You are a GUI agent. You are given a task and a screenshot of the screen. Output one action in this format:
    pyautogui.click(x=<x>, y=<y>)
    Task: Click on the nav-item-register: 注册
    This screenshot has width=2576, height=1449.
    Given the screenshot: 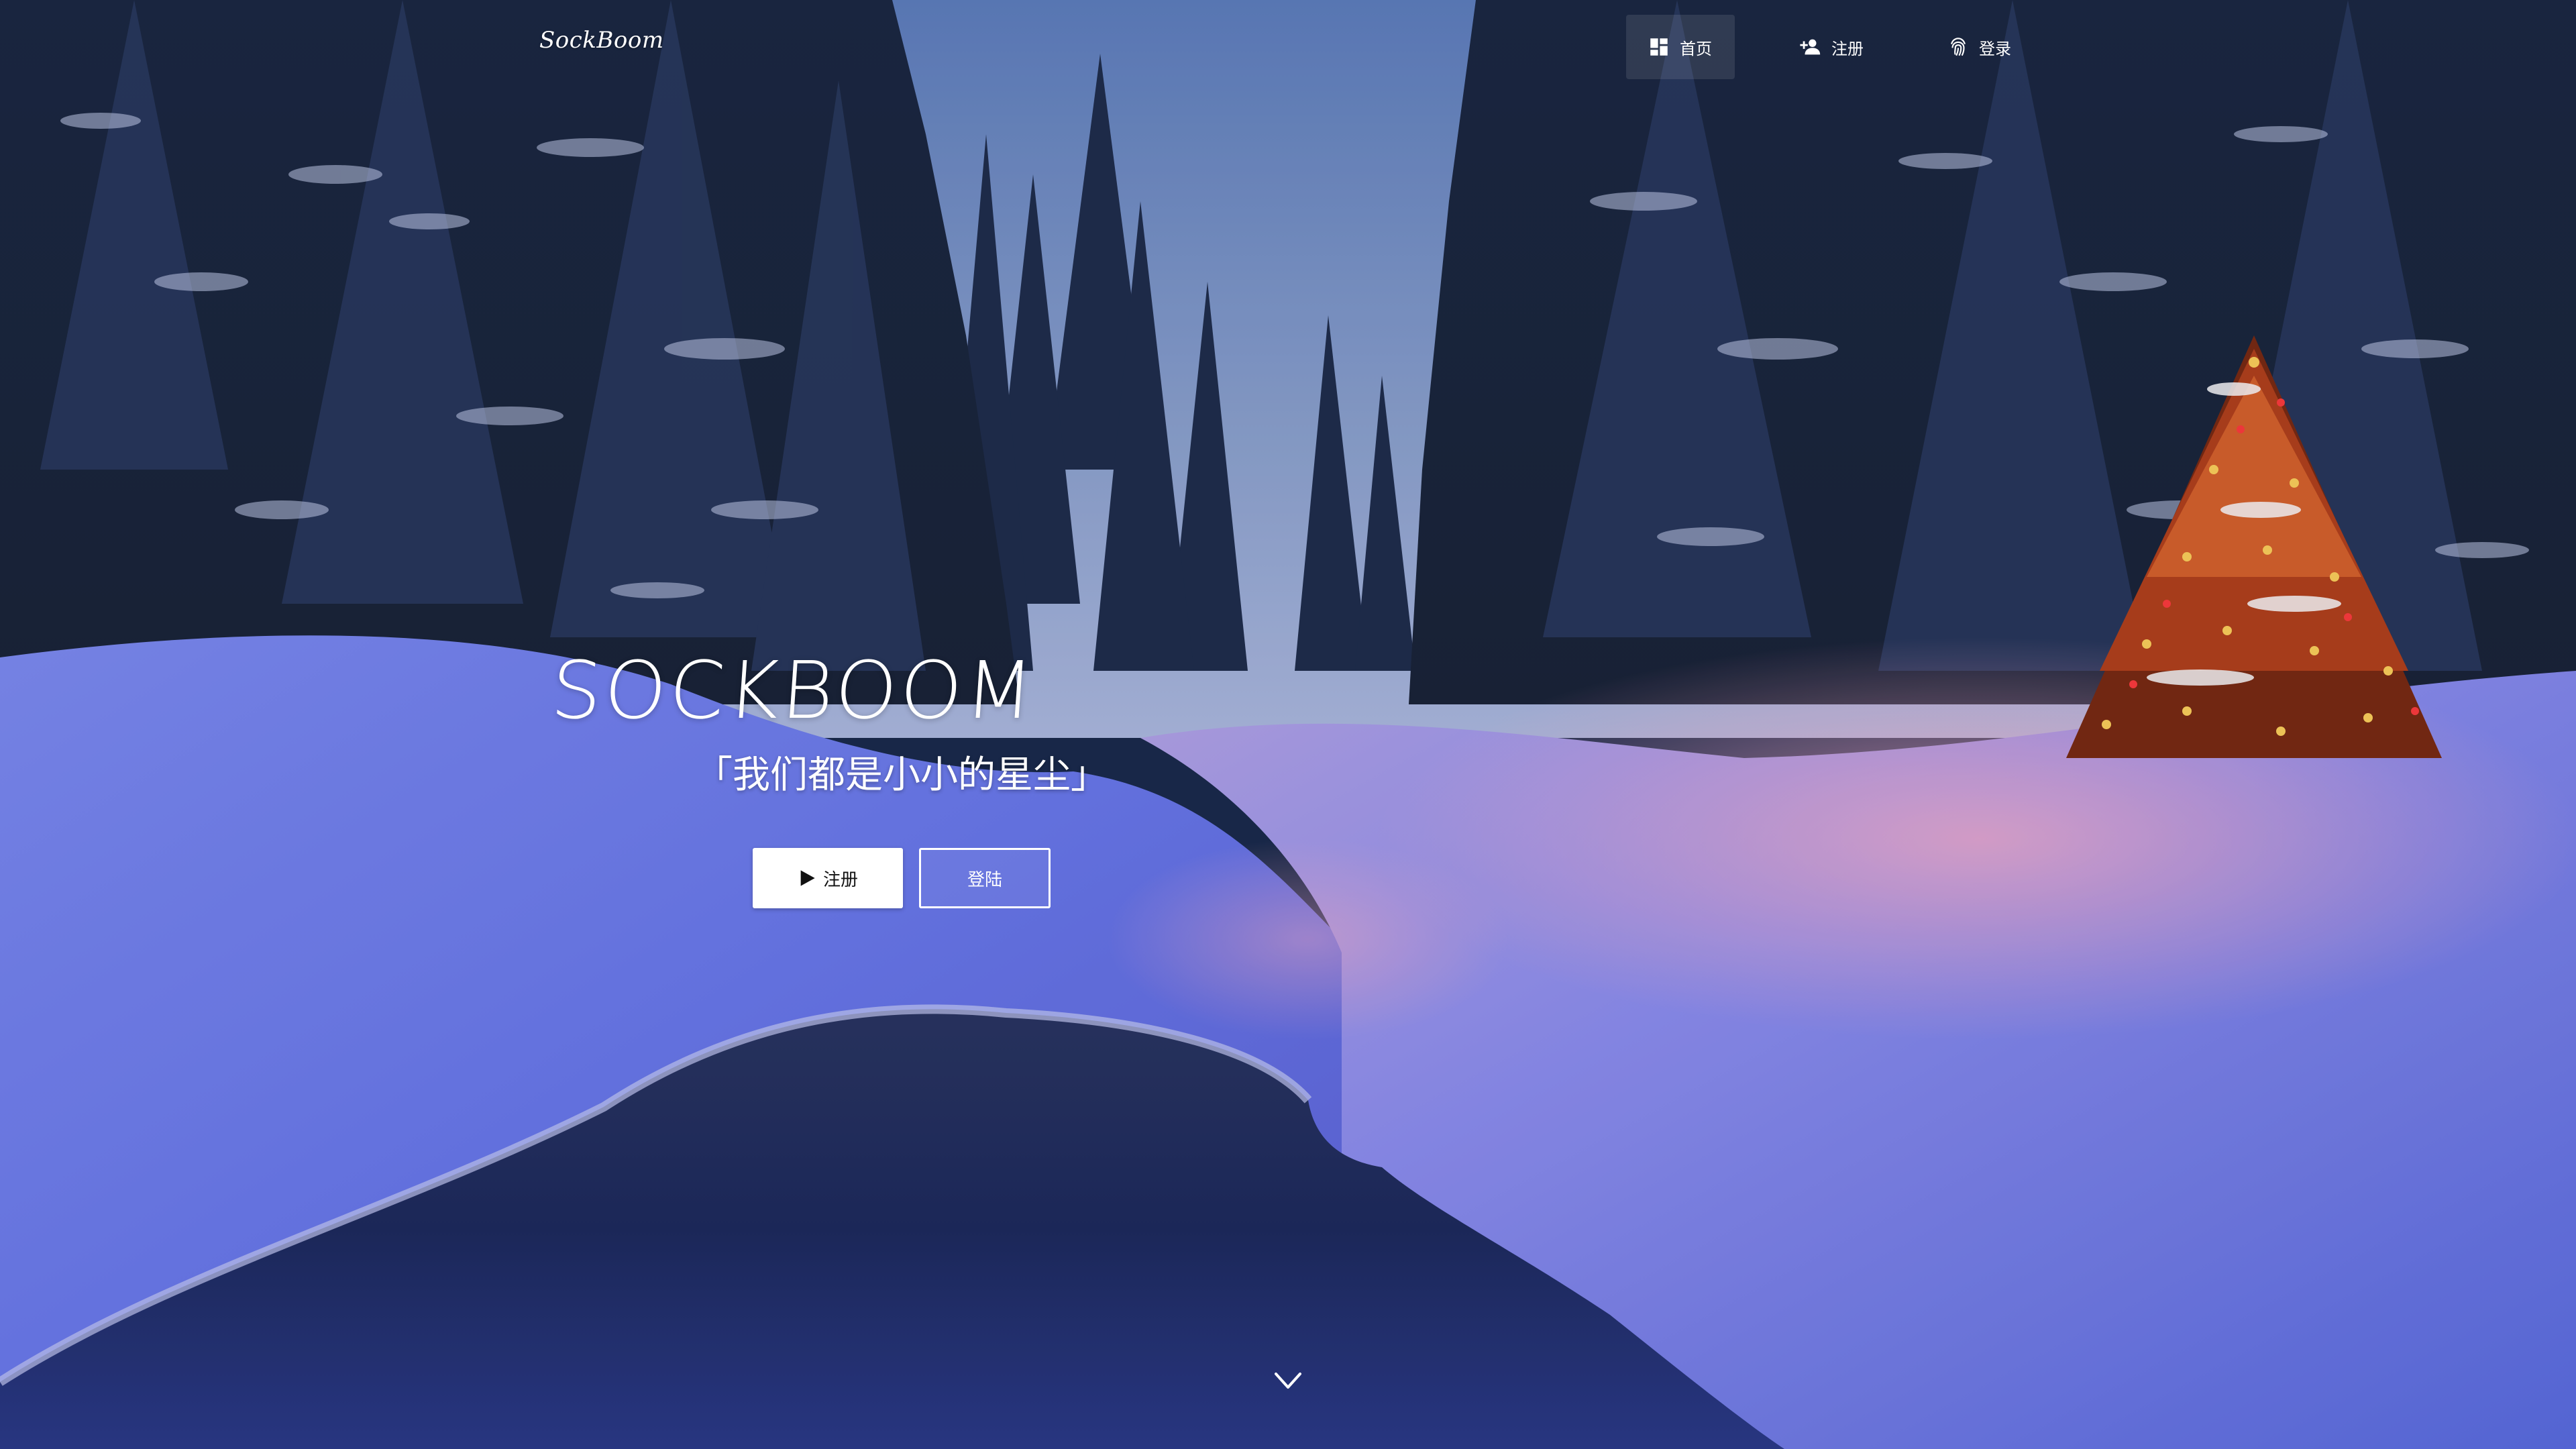 What is the action you would take?
    pyautogui.click(x=1831, y=47)
    